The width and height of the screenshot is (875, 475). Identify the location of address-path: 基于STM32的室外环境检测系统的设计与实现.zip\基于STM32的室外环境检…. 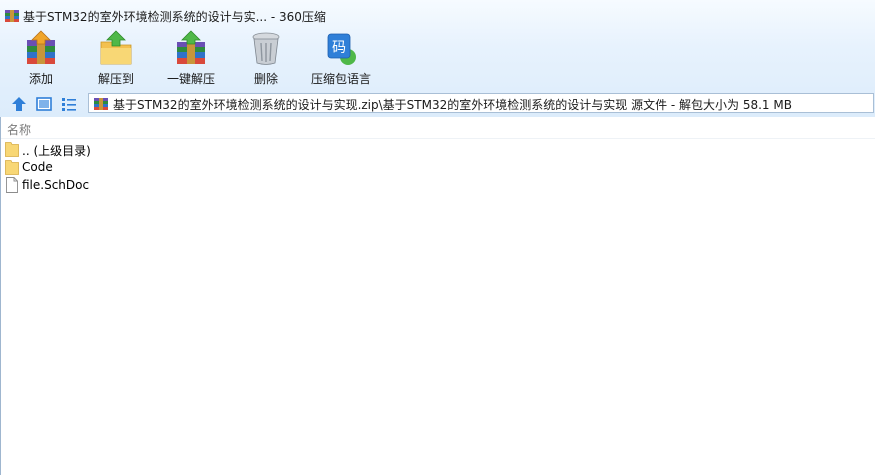
(452, 105).